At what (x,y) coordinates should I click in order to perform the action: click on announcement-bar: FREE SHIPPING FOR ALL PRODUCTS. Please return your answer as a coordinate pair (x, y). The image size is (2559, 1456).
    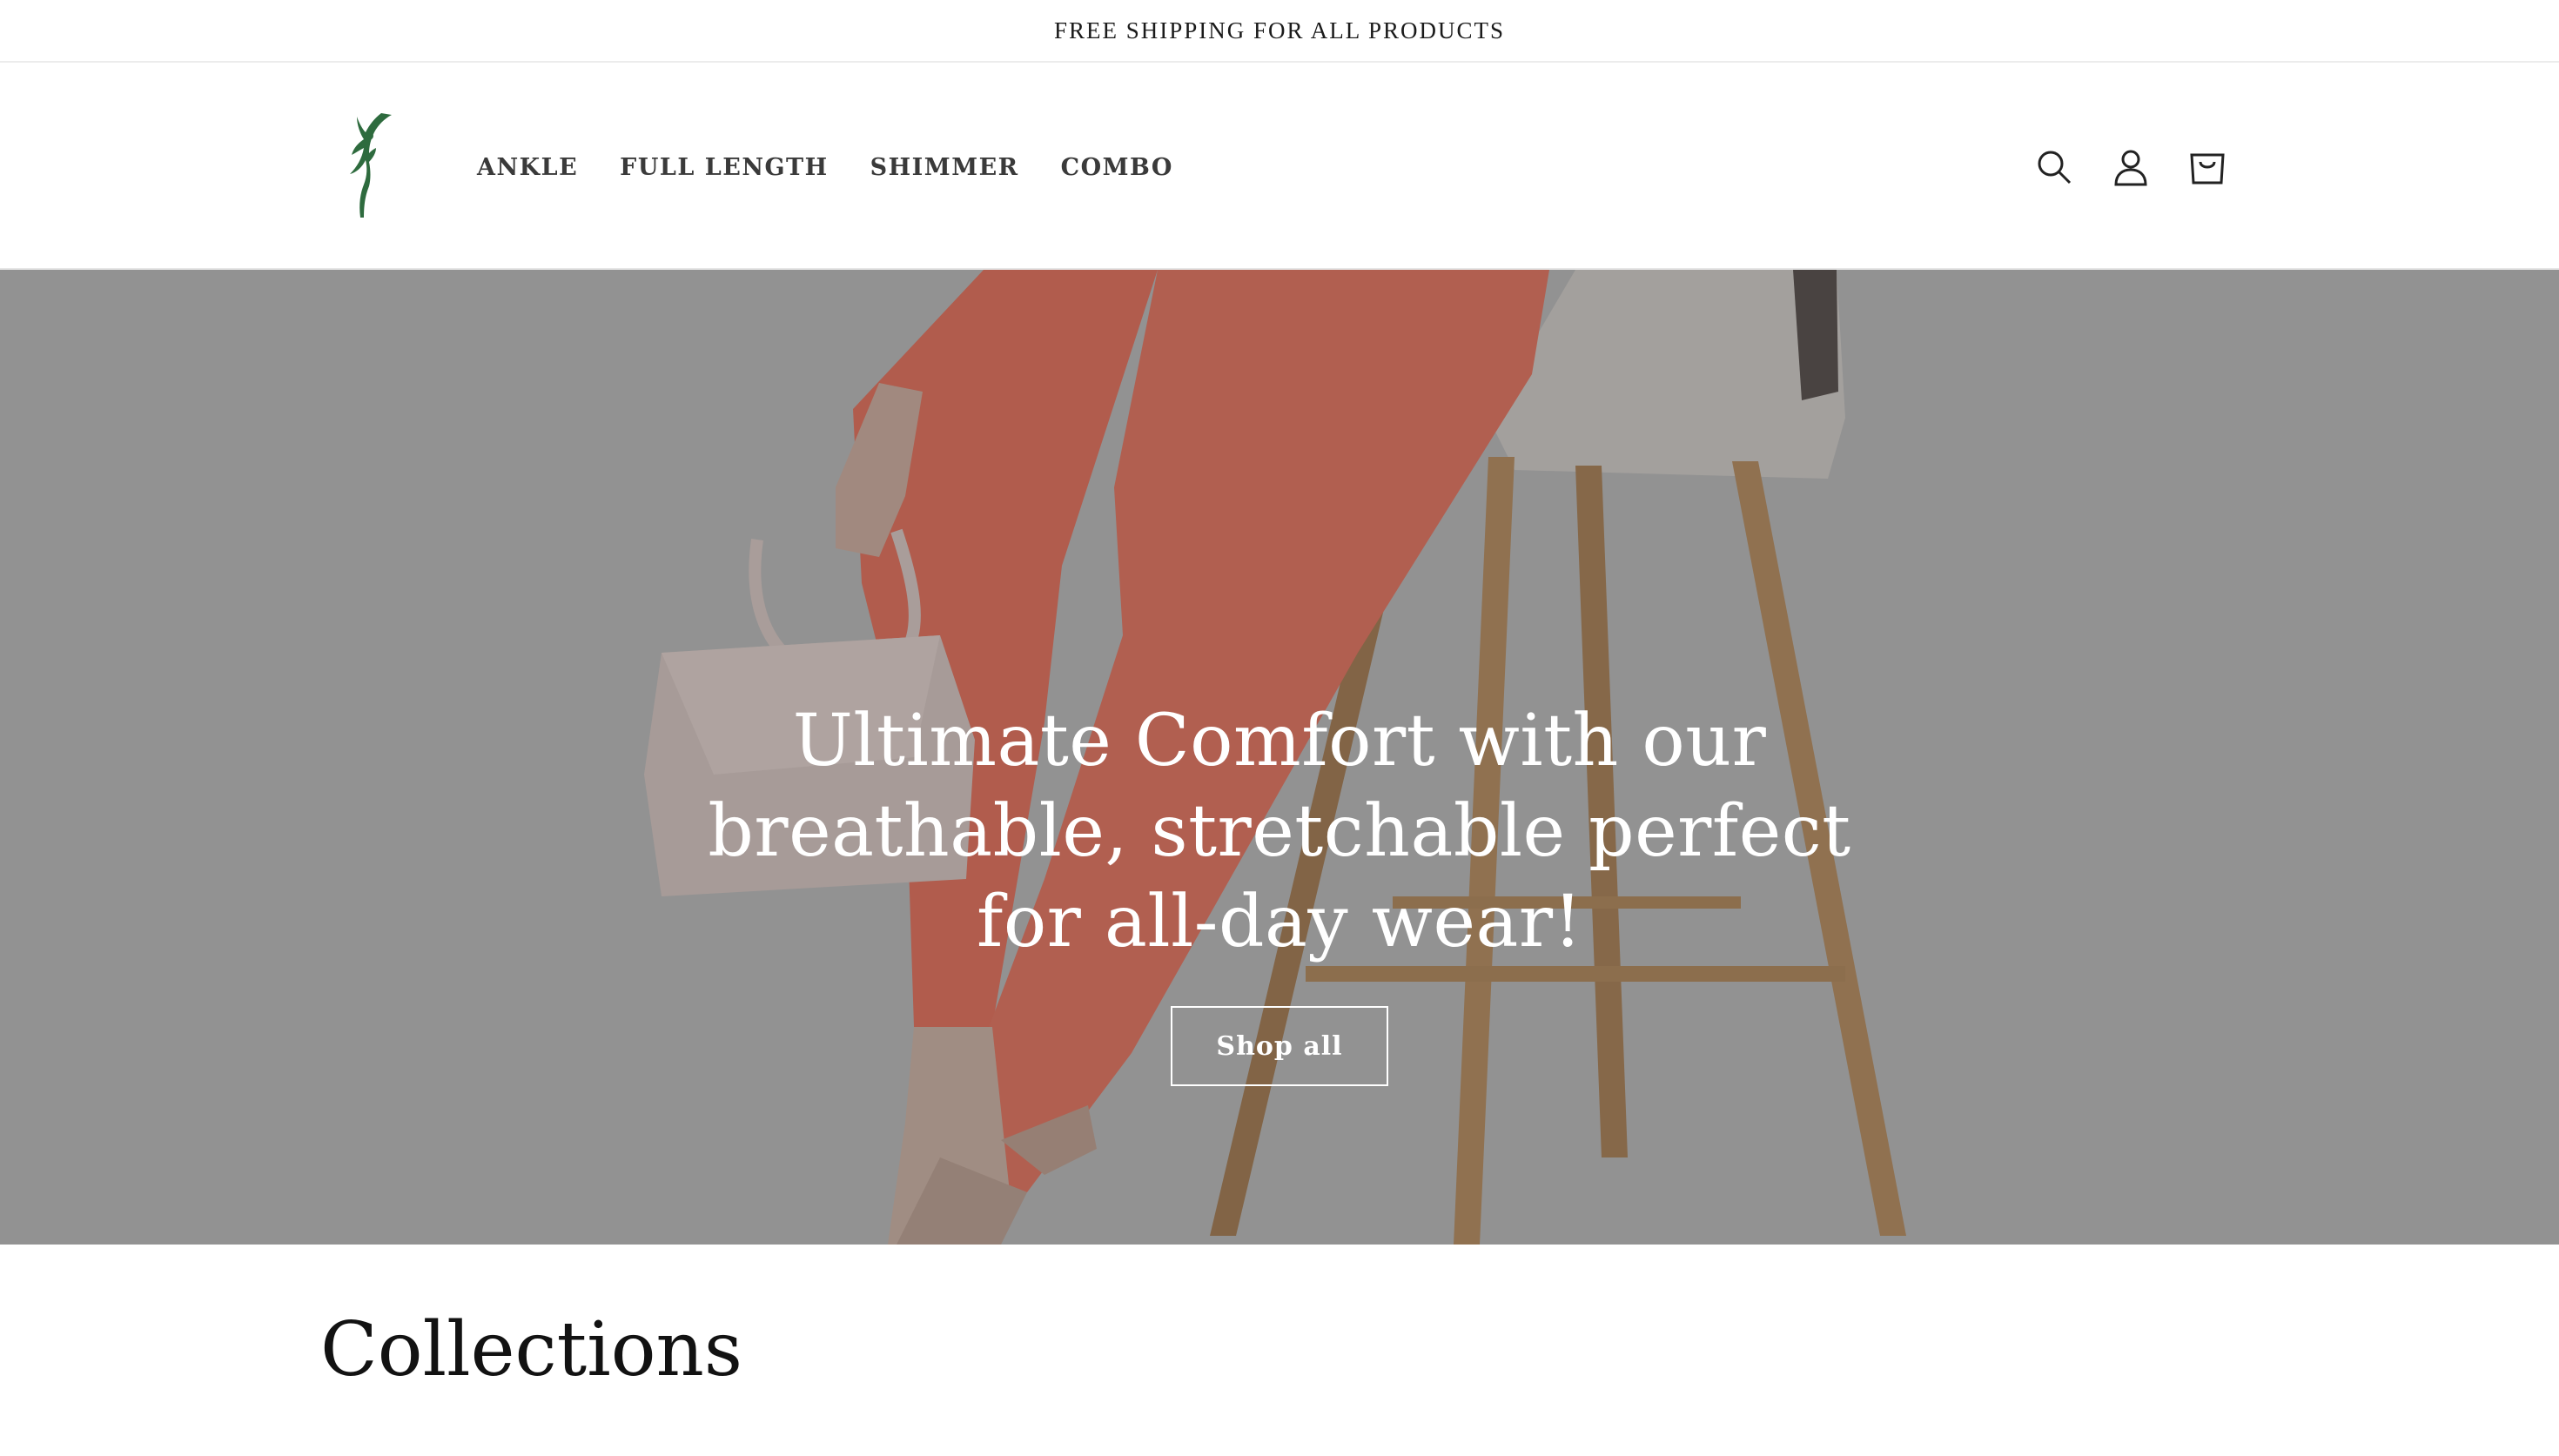
    Looking at the image, I should click on (1279, 31).